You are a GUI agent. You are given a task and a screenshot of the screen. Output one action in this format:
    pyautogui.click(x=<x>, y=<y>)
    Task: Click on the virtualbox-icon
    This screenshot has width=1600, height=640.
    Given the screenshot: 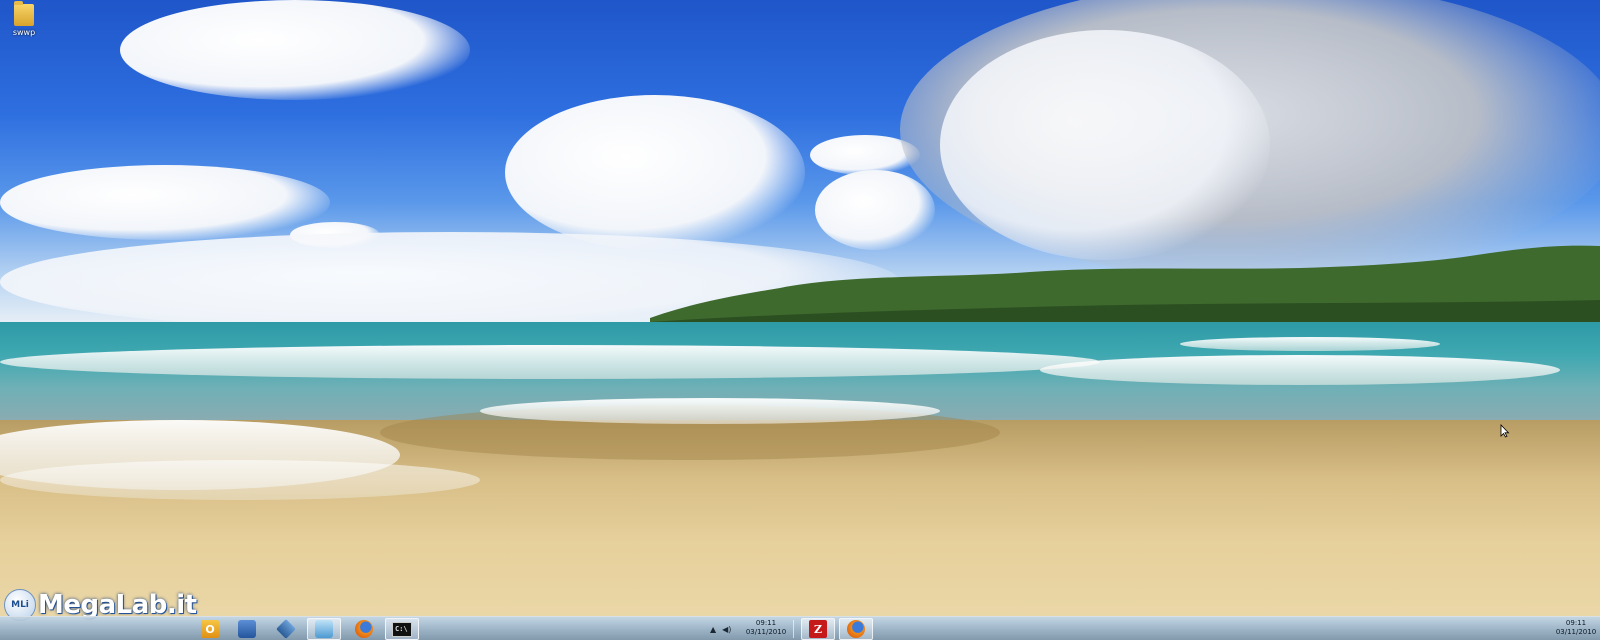 What is the action you would take?
    pyautogui.click(x=286, y=629)
    